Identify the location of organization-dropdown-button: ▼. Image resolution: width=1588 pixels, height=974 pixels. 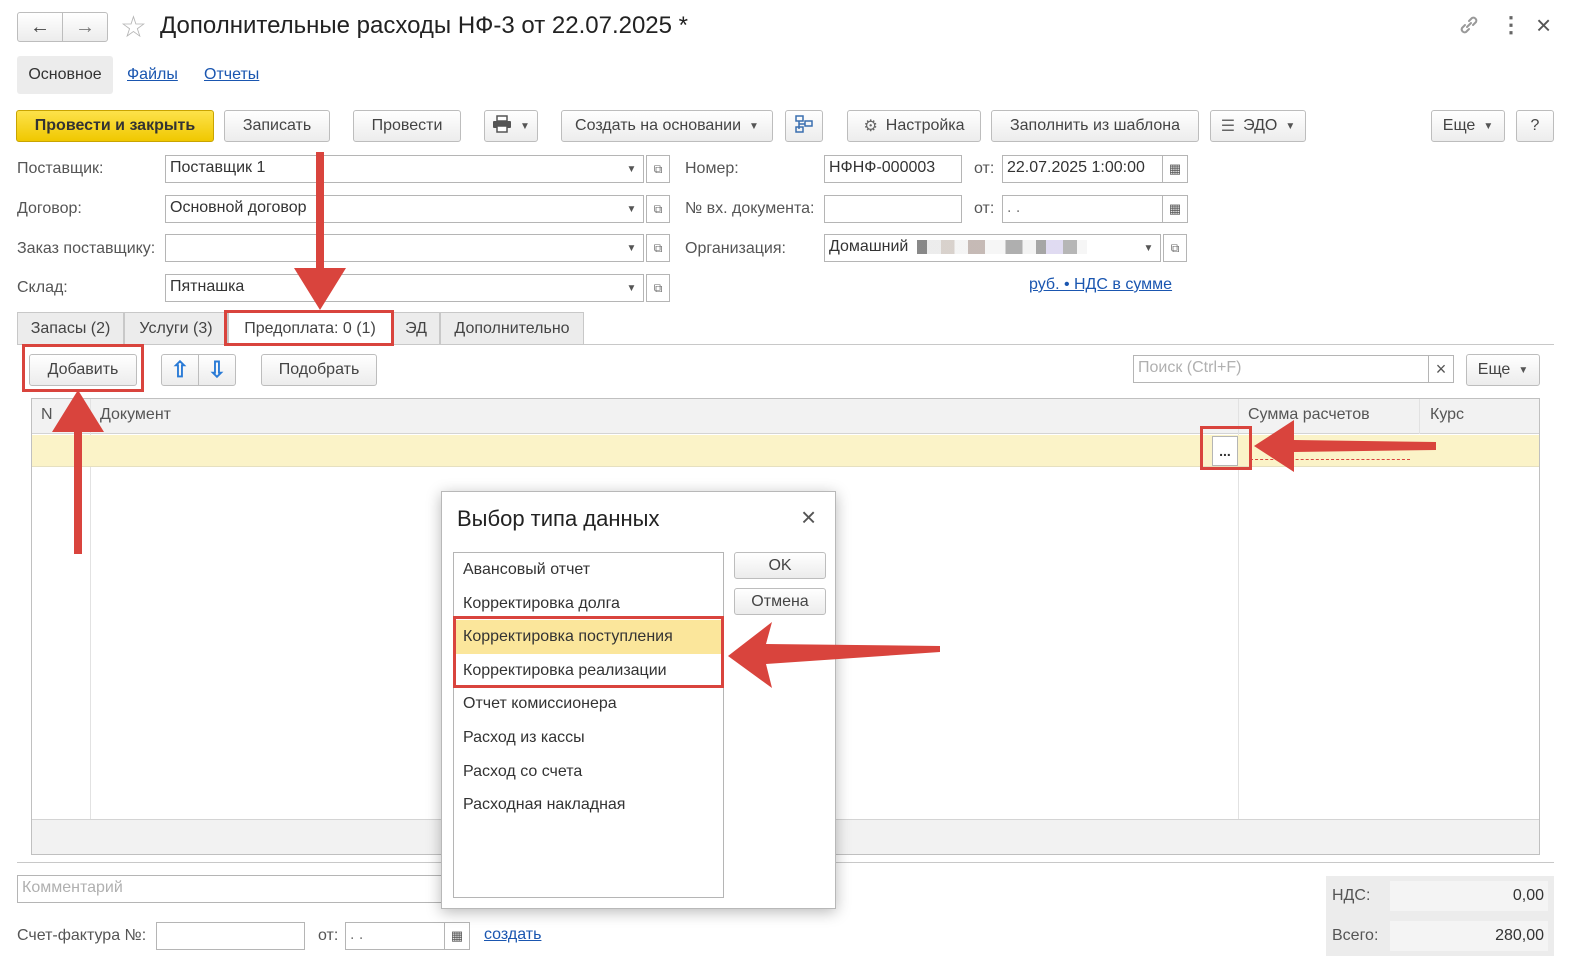
(1149, 248).